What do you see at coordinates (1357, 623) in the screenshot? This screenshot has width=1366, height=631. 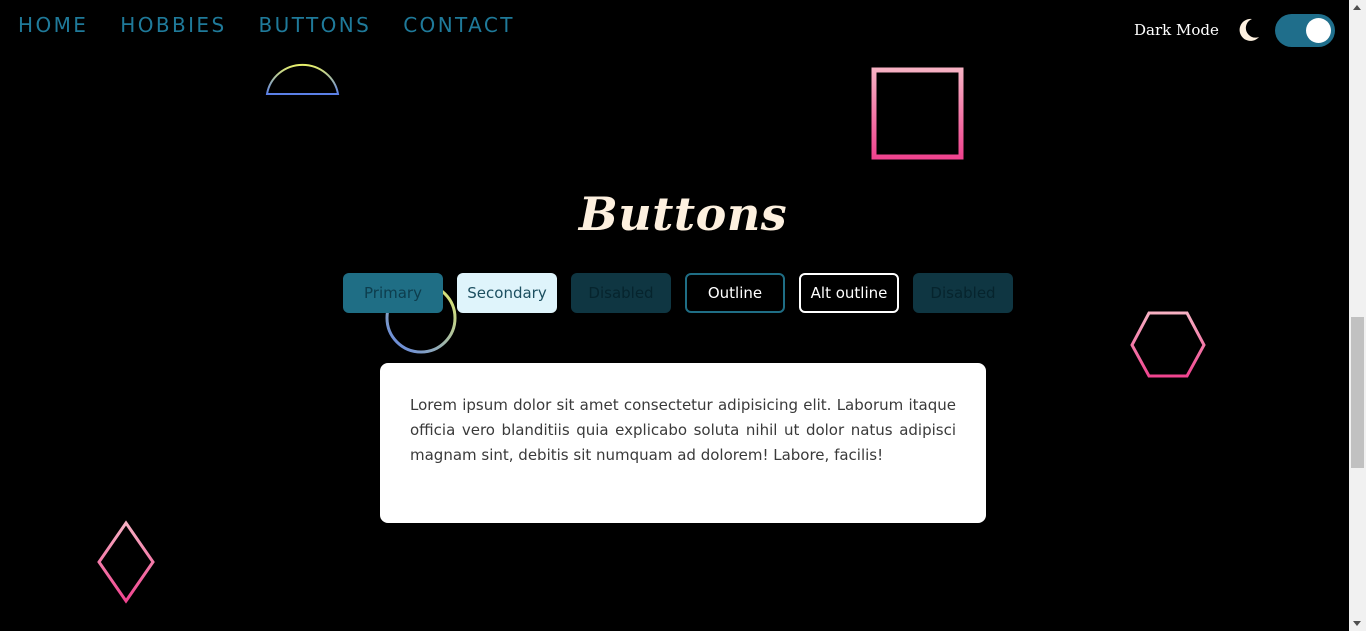 I see `scroll-down-icon` at bounding box center [1357, 623].